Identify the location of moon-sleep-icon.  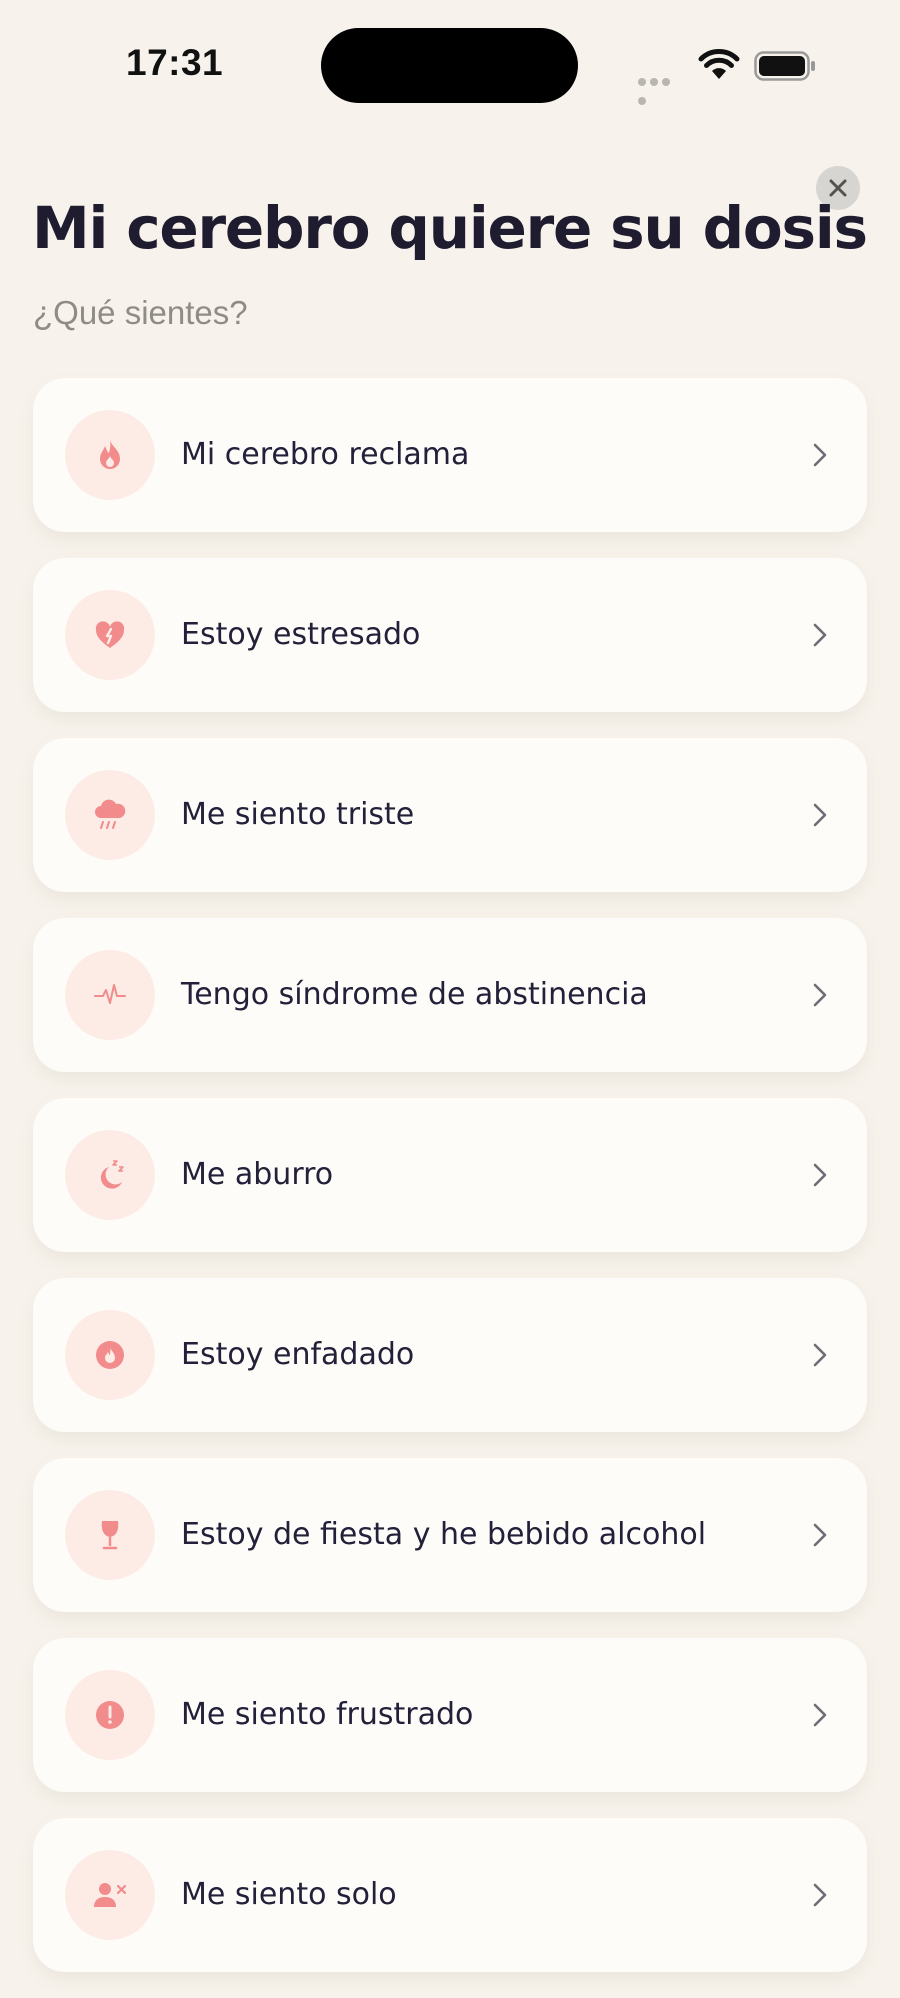
(112, 1174).